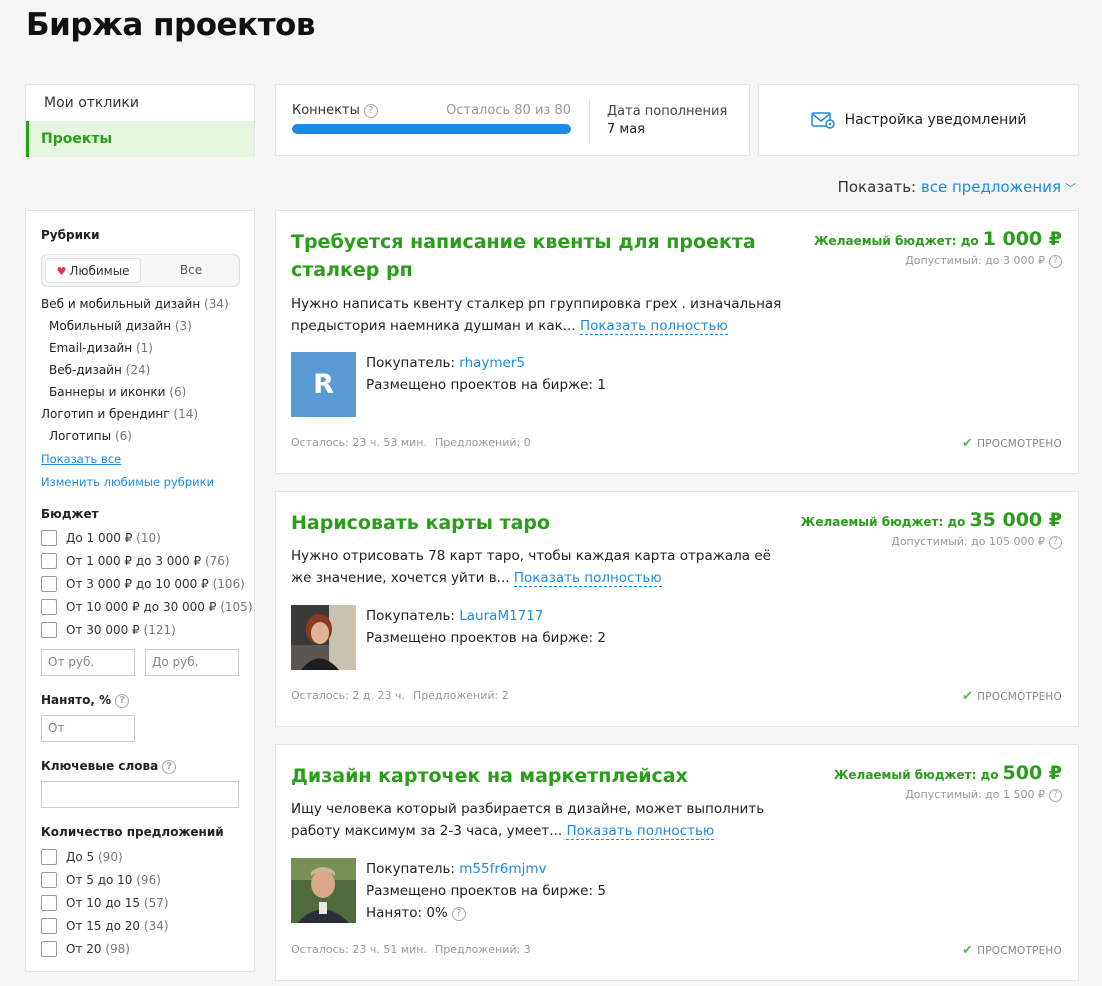 This screenshot has height=986, width=1102. I want to click on hired-title-wrap: Нанято, %?, so click(85, 700).